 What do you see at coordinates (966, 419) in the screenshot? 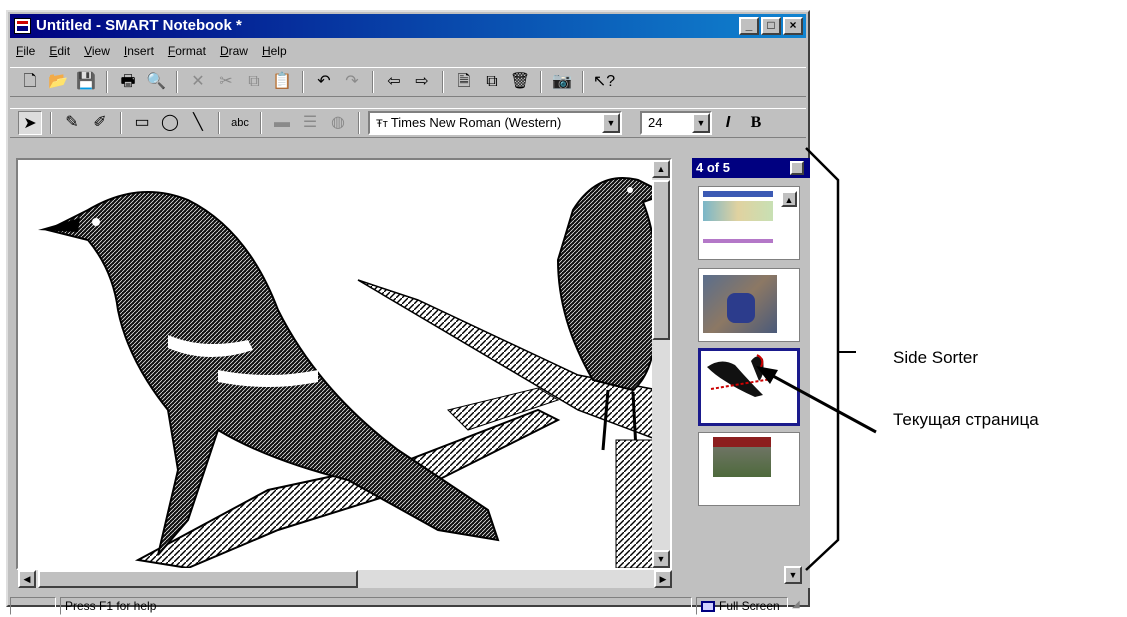
I see `current-page-label: Текущая страница` at bounding box center [966, 419].